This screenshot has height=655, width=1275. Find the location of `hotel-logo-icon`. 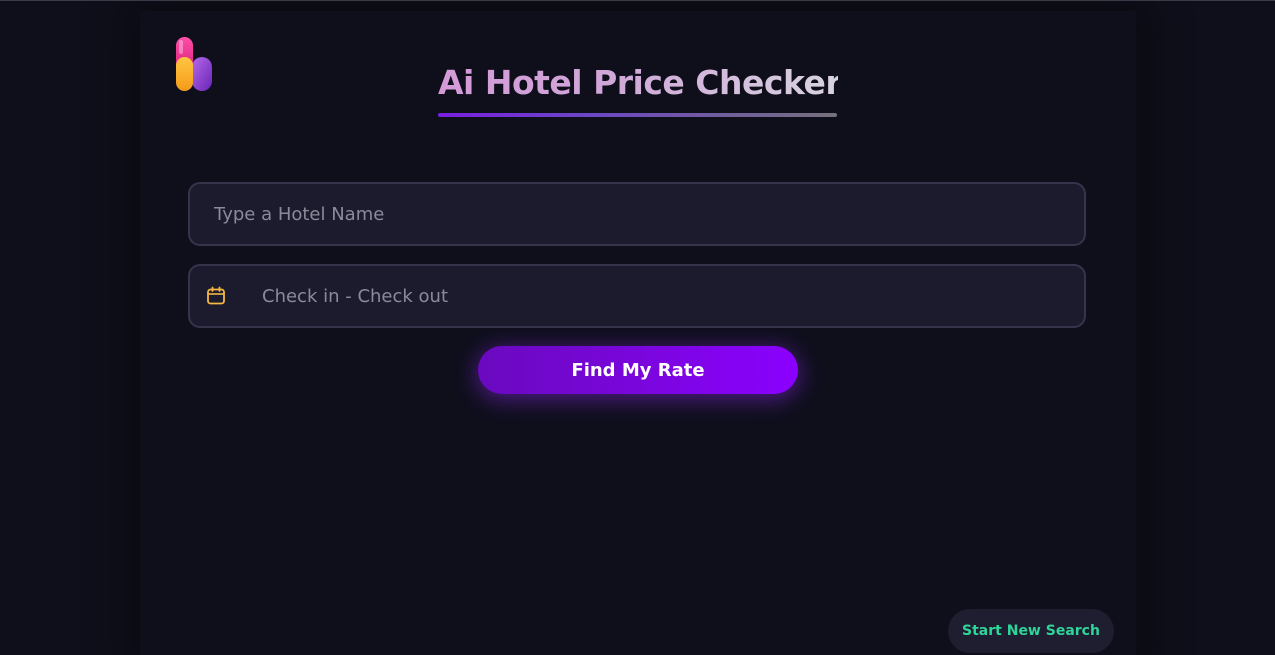

hotel-logo-icon is located at coordinates (194, 64).